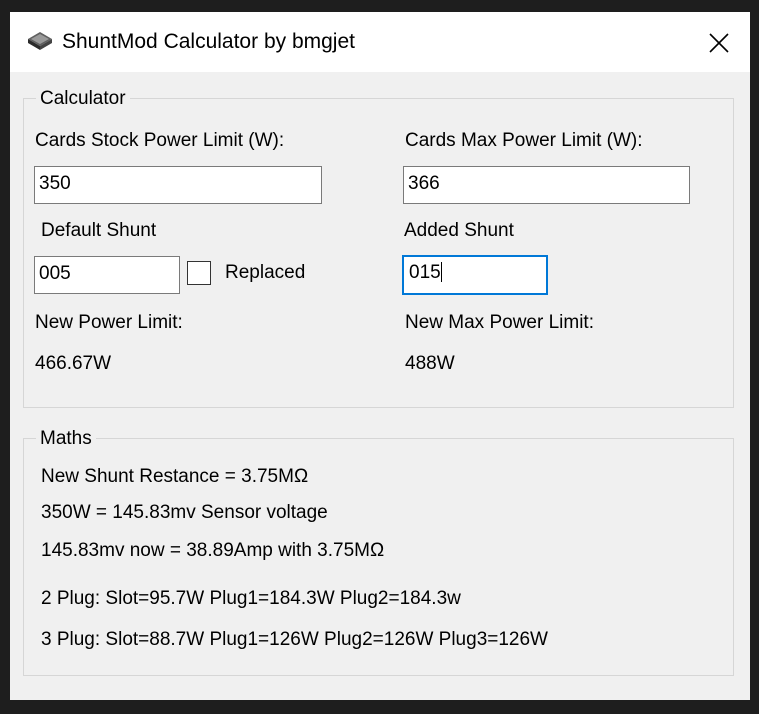 This screenshot has width=759, height=714. What do you see at coordinates (546, 185) in the screenshot?
I see `max-power-input: 366` at bounding box center [546, 185].